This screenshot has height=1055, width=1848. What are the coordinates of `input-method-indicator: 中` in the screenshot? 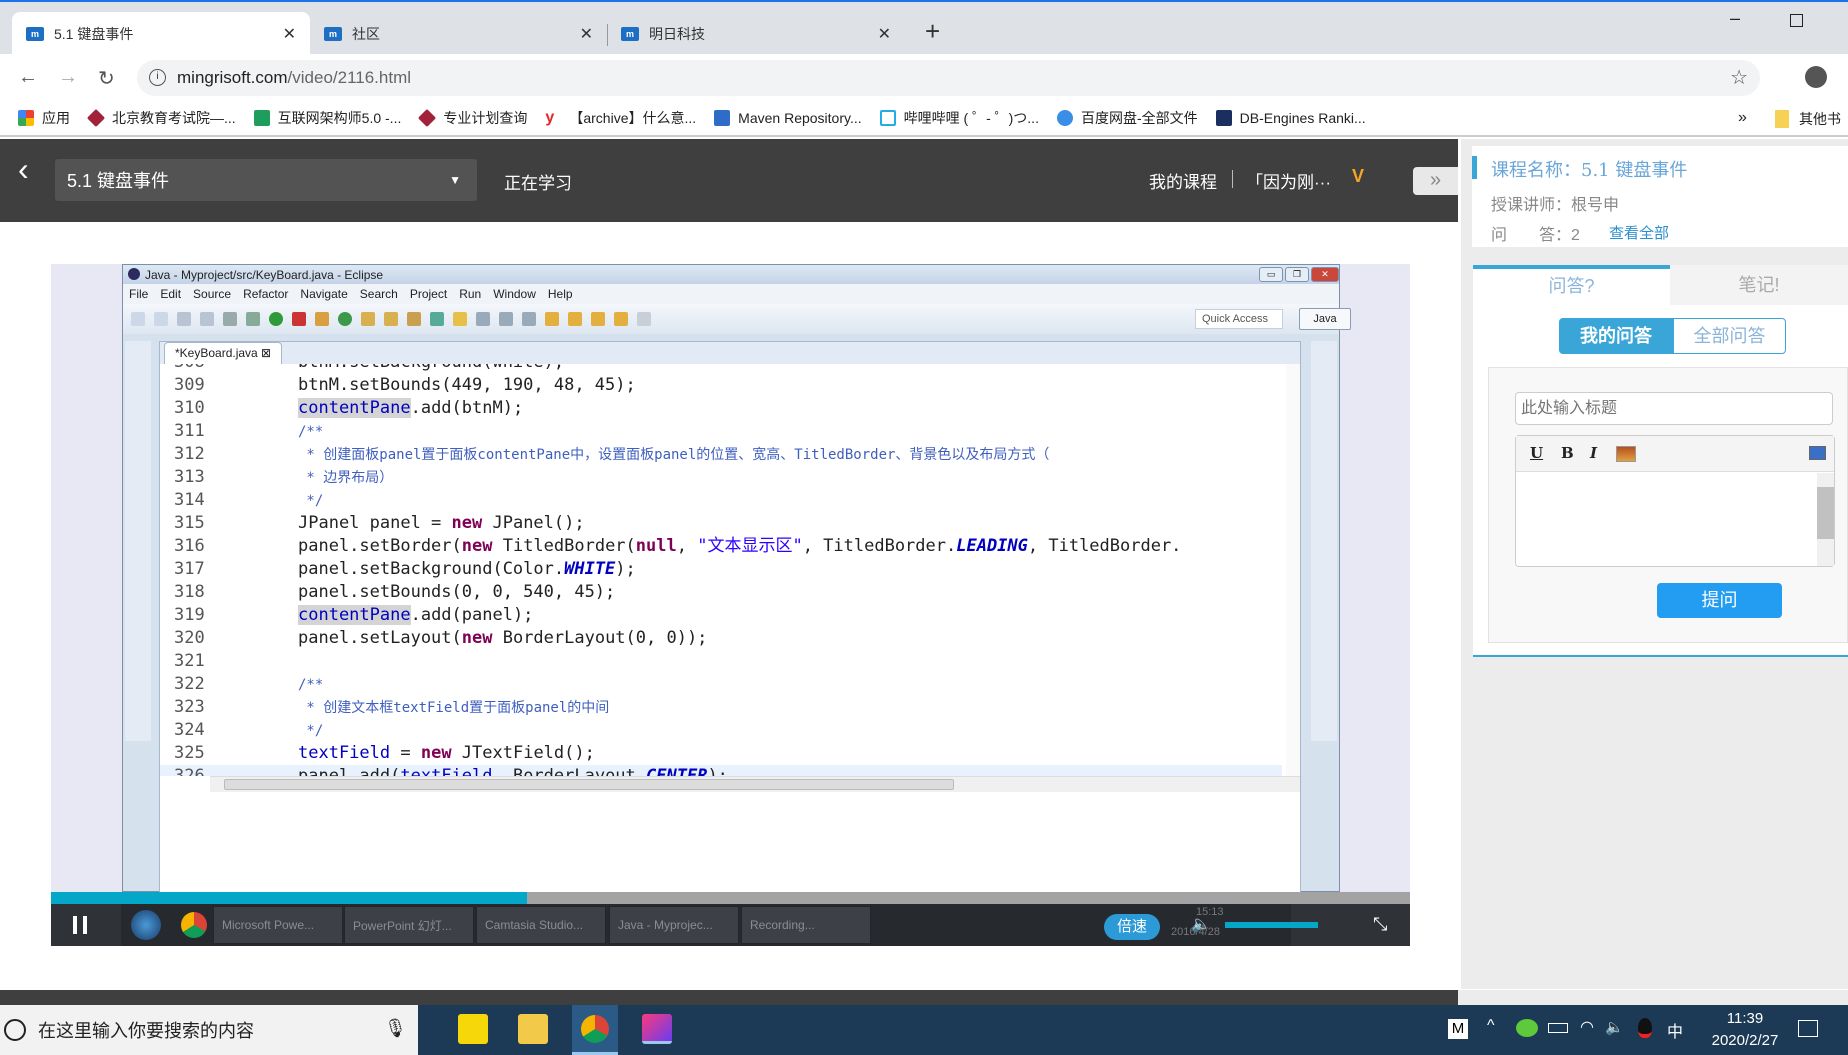 It's located at (1675, 1030).